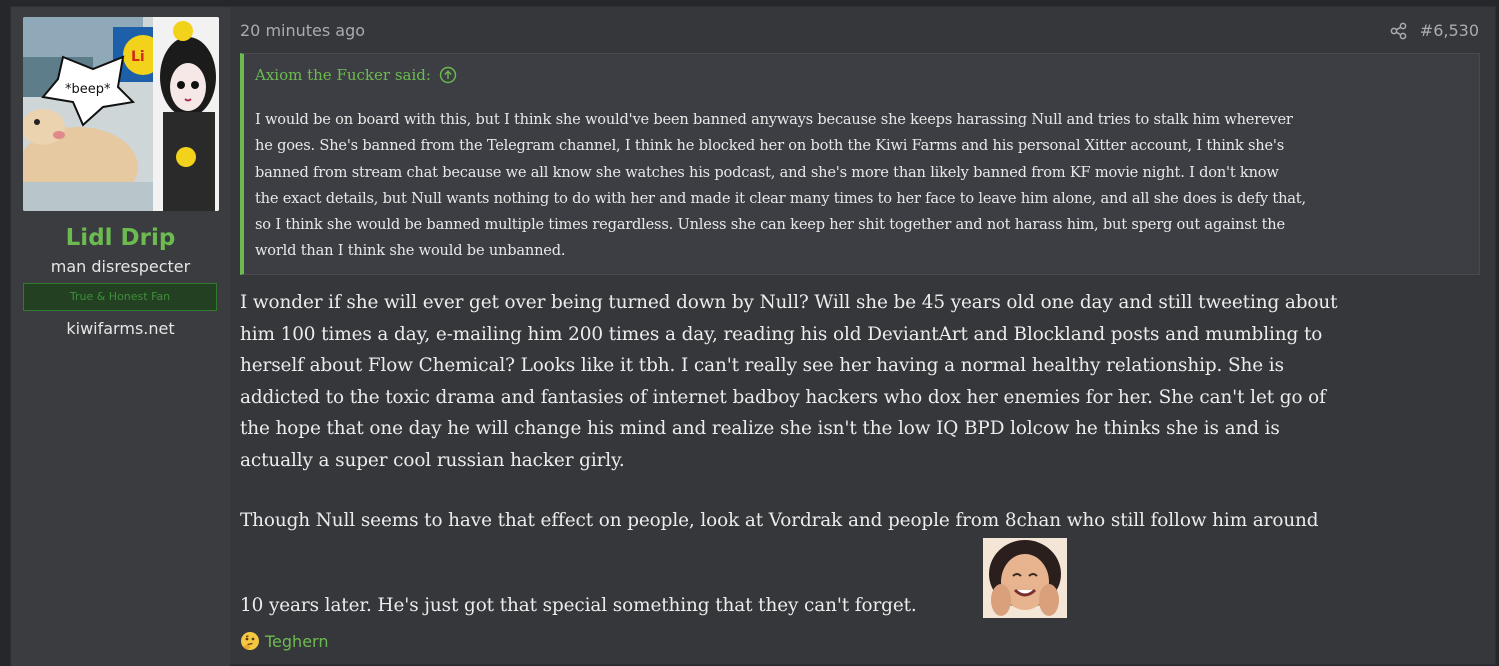 This screenshot has width=1499, height=666. Describe the element at coordinates (343, 75) in the screenshot. I see `quote-author: Axiom the Fucker said:` at that location.